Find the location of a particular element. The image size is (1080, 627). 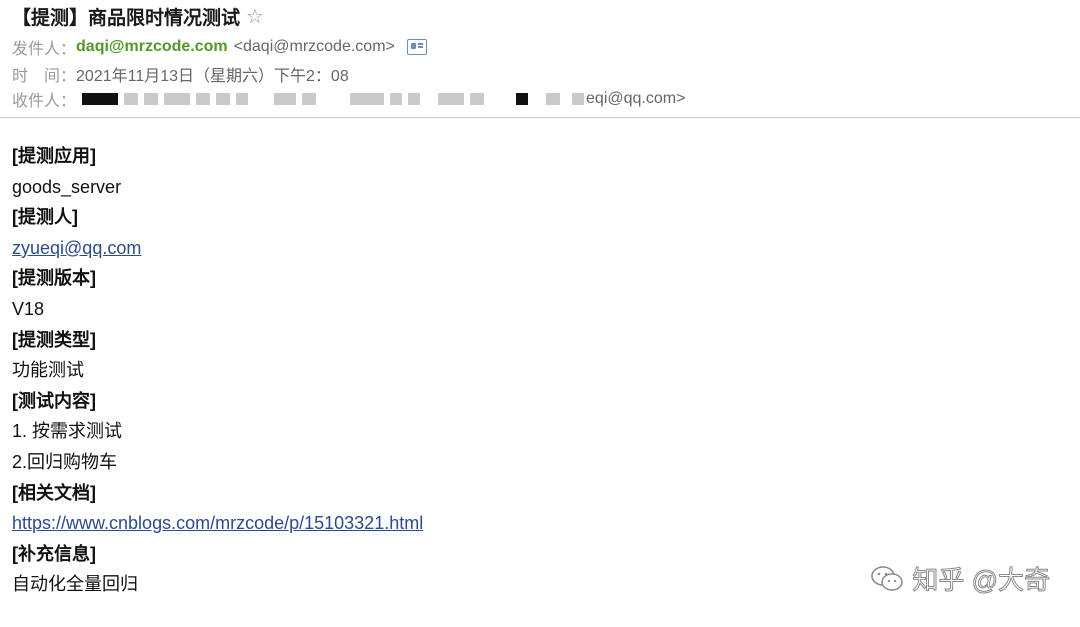

from-label: 发件人： is located at coordinates (44, 49).